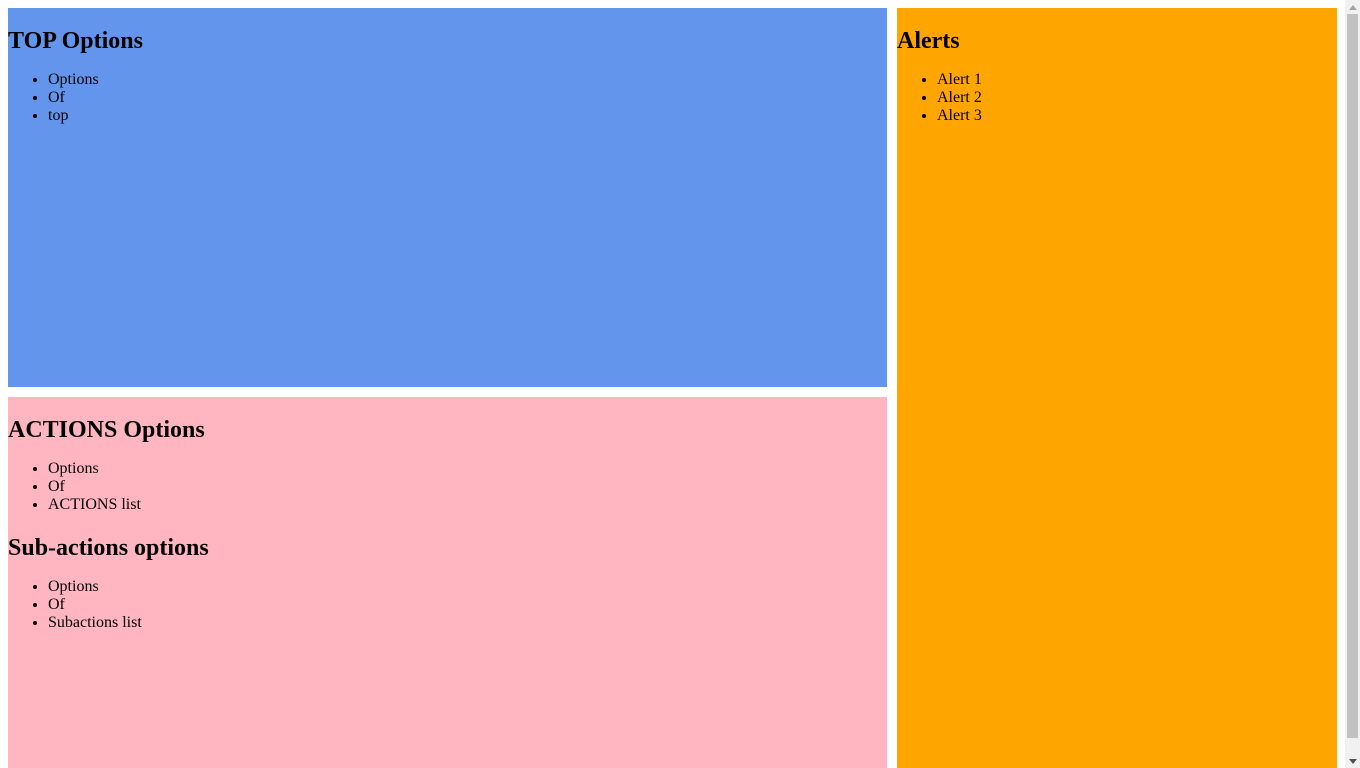 The height and width of the screenshot is (768, 1360). I want to click on top-options-title: TOP Options, so click(75, 41).